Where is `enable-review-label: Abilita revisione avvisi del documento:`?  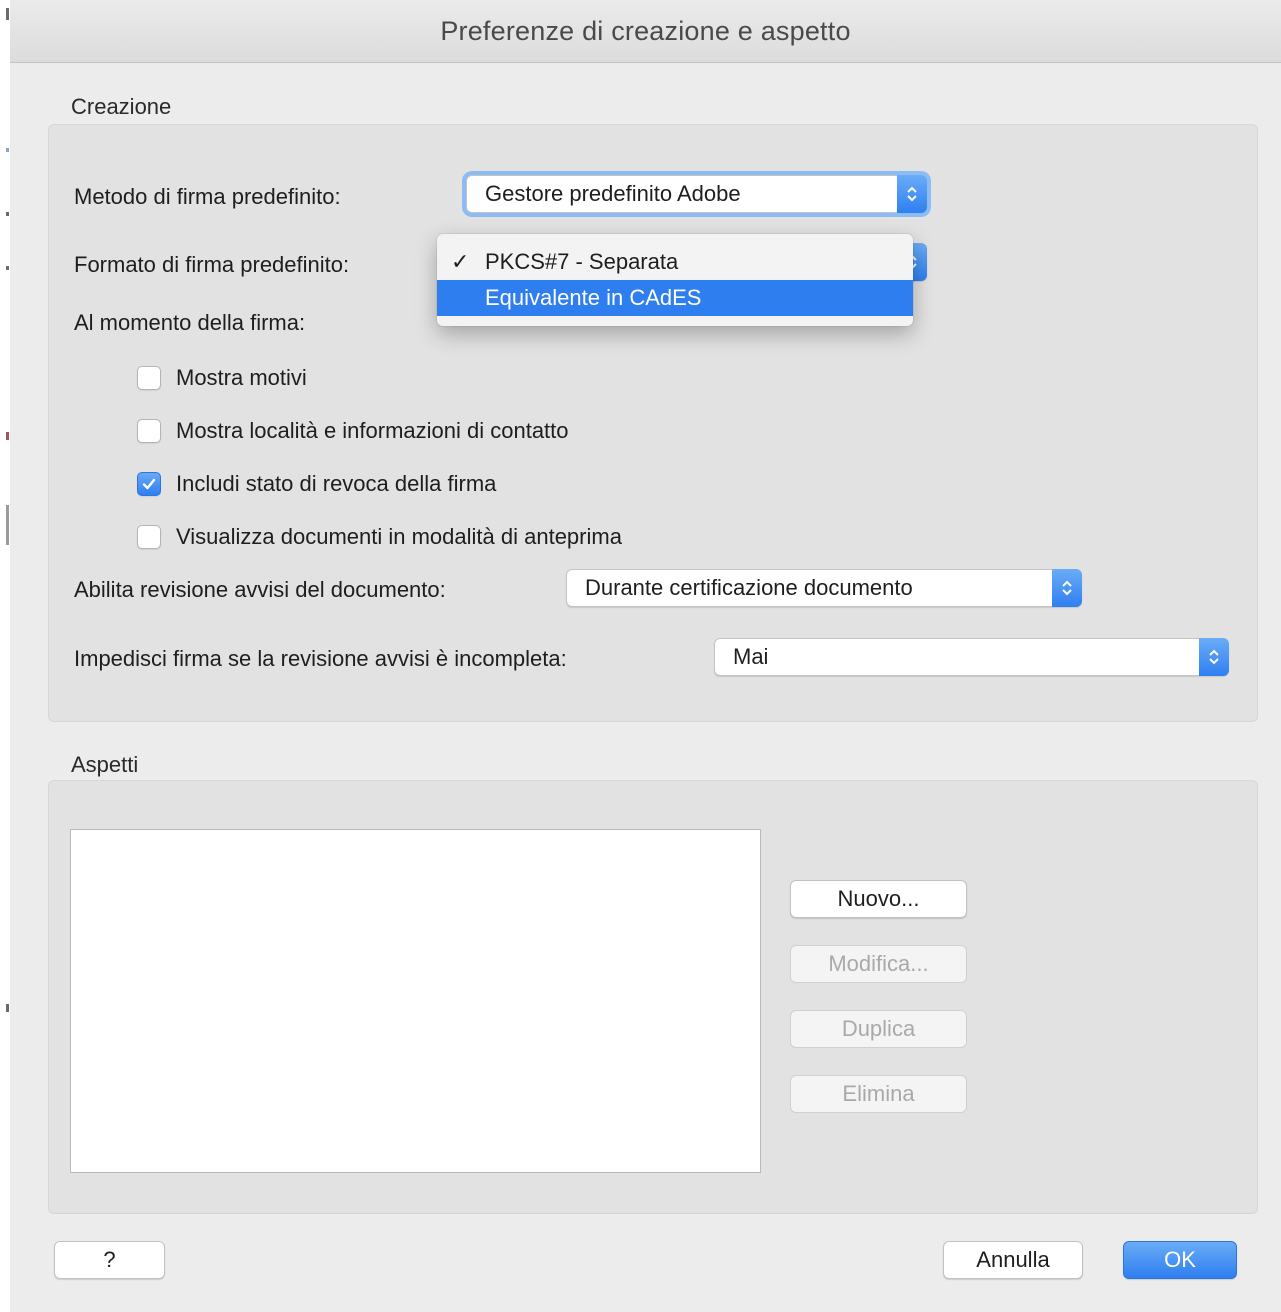 enable-review-label: Abilita revisione avvisi del documento: is located at coordinates (260, 589).